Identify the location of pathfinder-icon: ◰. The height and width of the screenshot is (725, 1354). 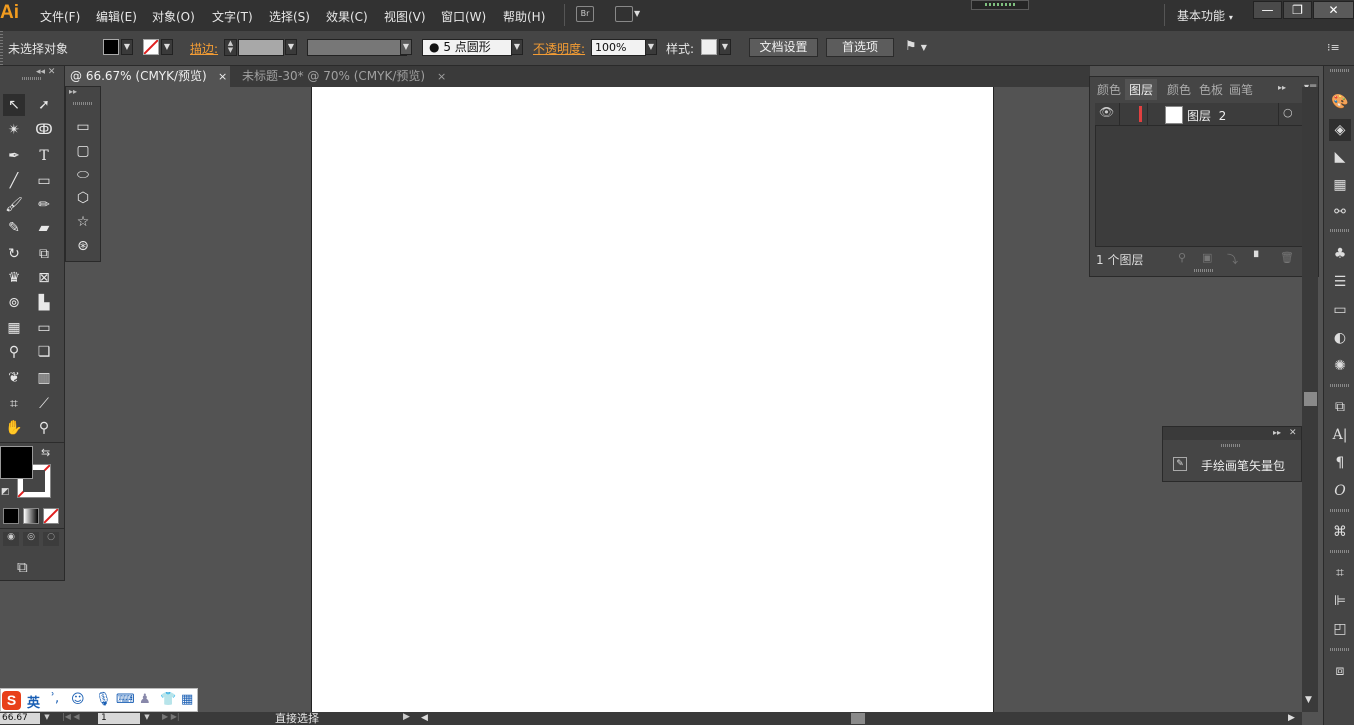
(1340, 629).